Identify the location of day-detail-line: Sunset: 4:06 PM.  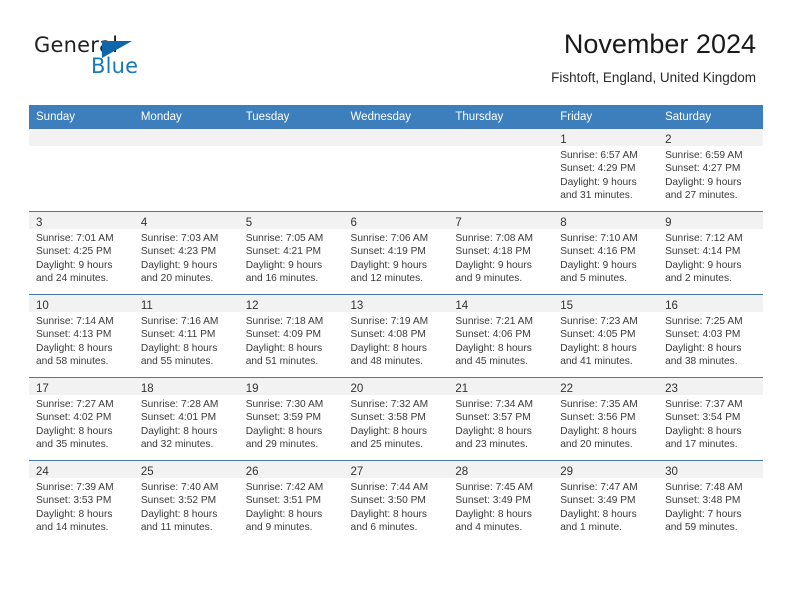
(493, 335).